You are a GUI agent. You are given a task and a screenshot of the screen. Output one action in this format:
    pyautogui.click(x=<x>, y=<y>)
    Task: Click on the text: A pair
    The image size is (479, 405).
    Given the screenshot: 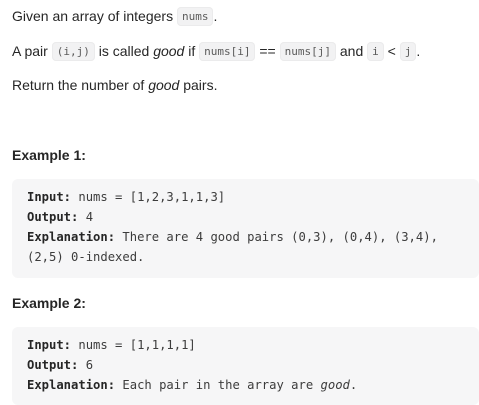 What is the action you would take?
    pyautogui.click(x=32, y=51)
    